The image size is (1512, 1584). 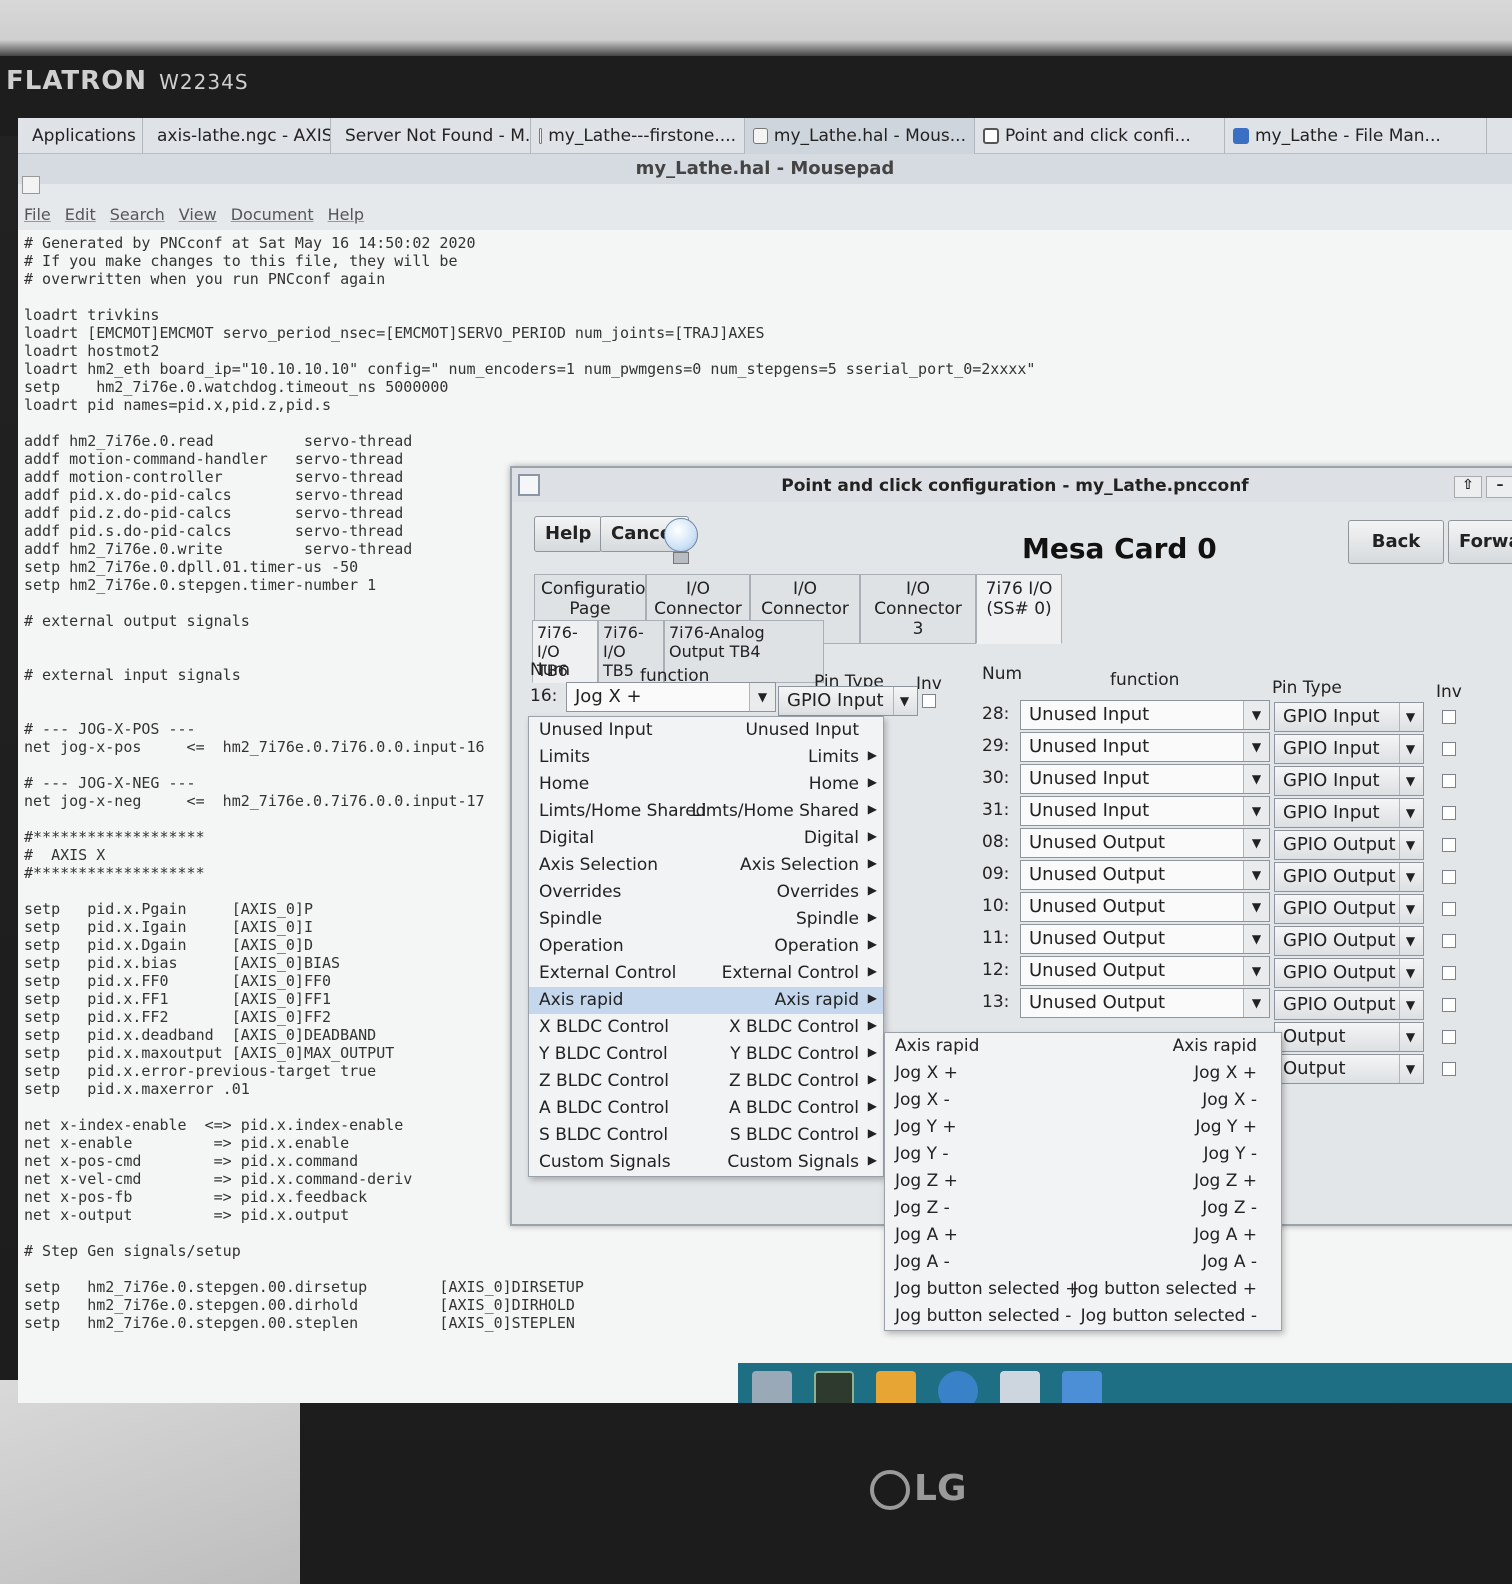 I want to click on menu-item: Limts/Home Shared Limts/Home Shared ▶, so click(x=706, y=811).